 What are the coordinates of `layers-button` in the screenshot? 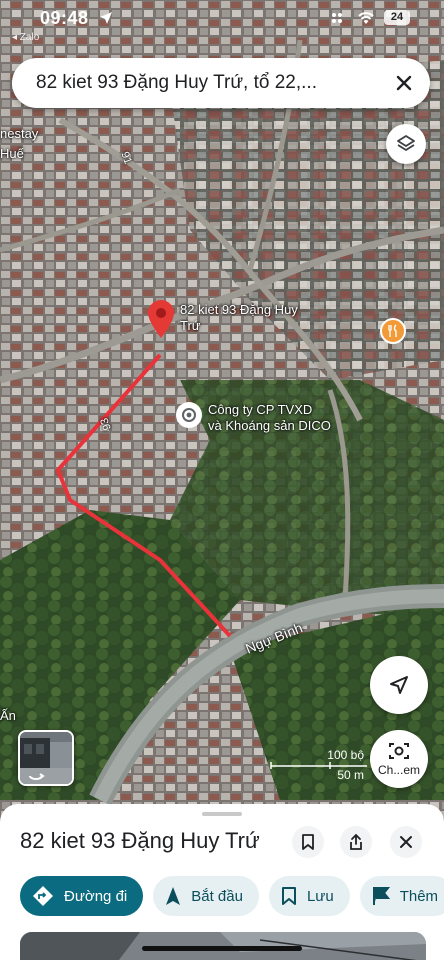 It's located at (406, 144).